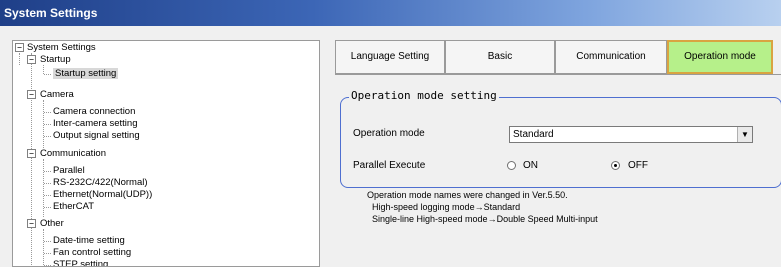 The height and width of the screenshot is (267, 781). Describe the element at coordinates (390, 13) in the screenshot. I see `window-title: System Settings` at that location.